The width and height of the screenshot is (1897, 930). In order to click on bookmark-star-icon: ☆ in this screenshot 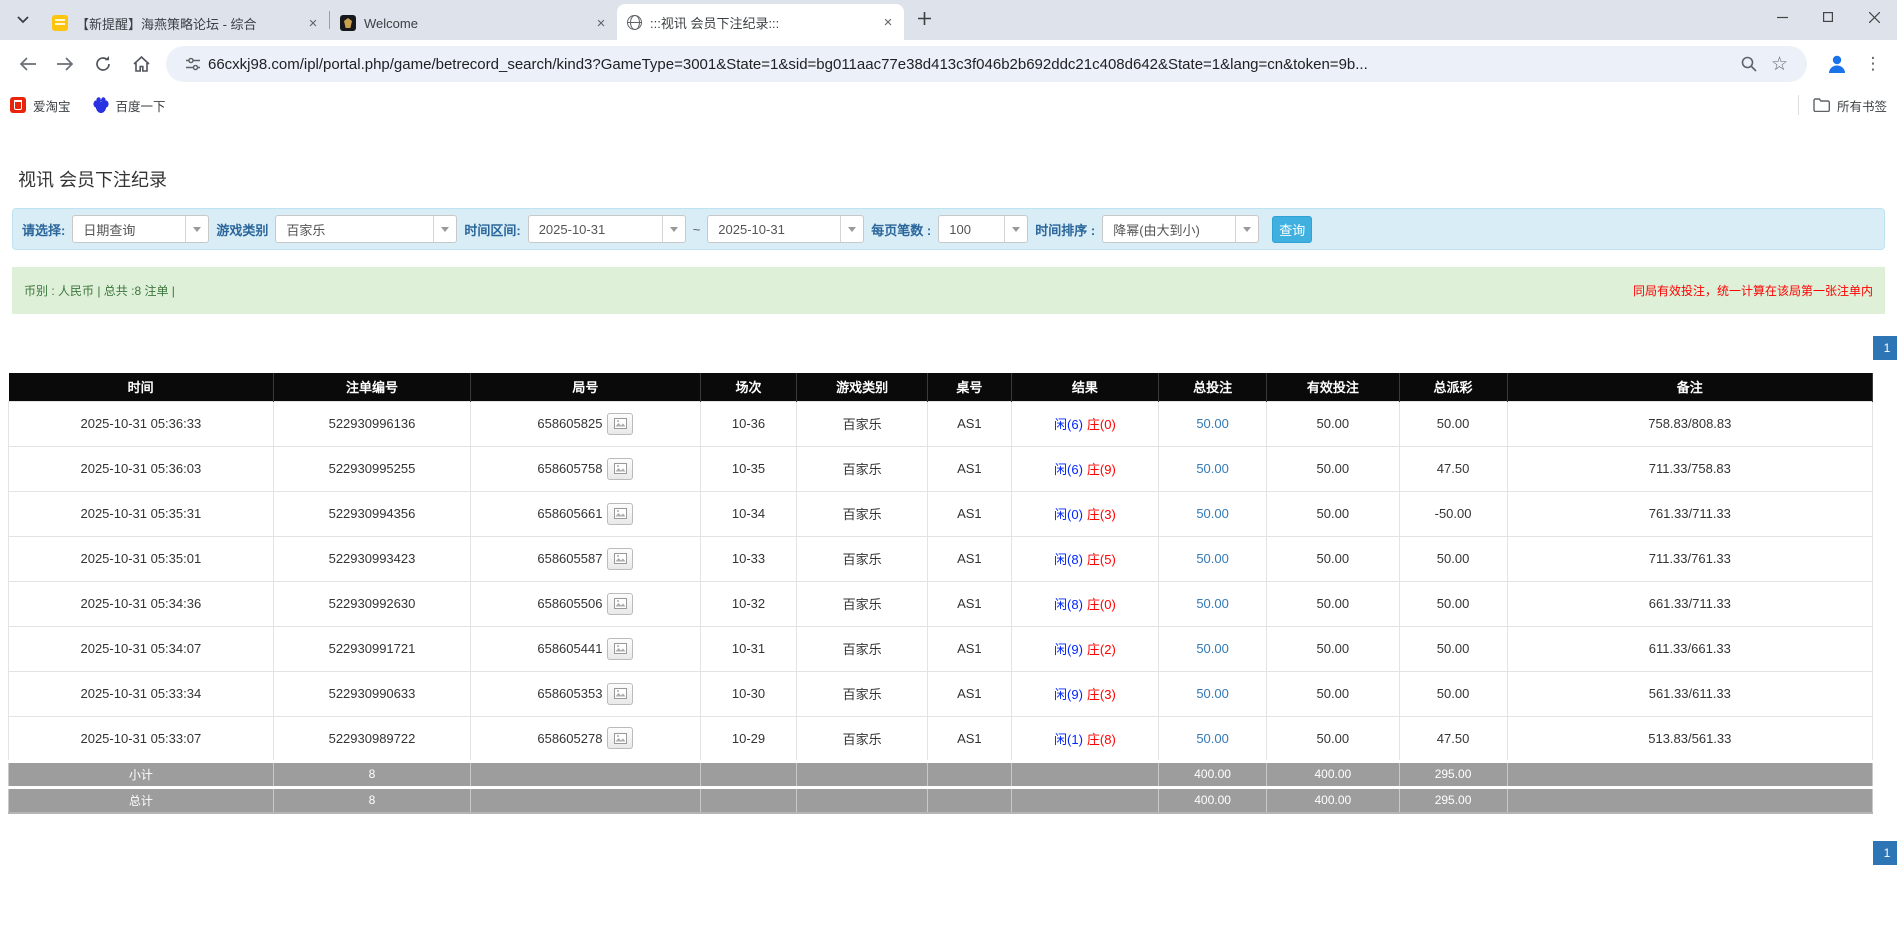, I will do `click(1779, 64)`.